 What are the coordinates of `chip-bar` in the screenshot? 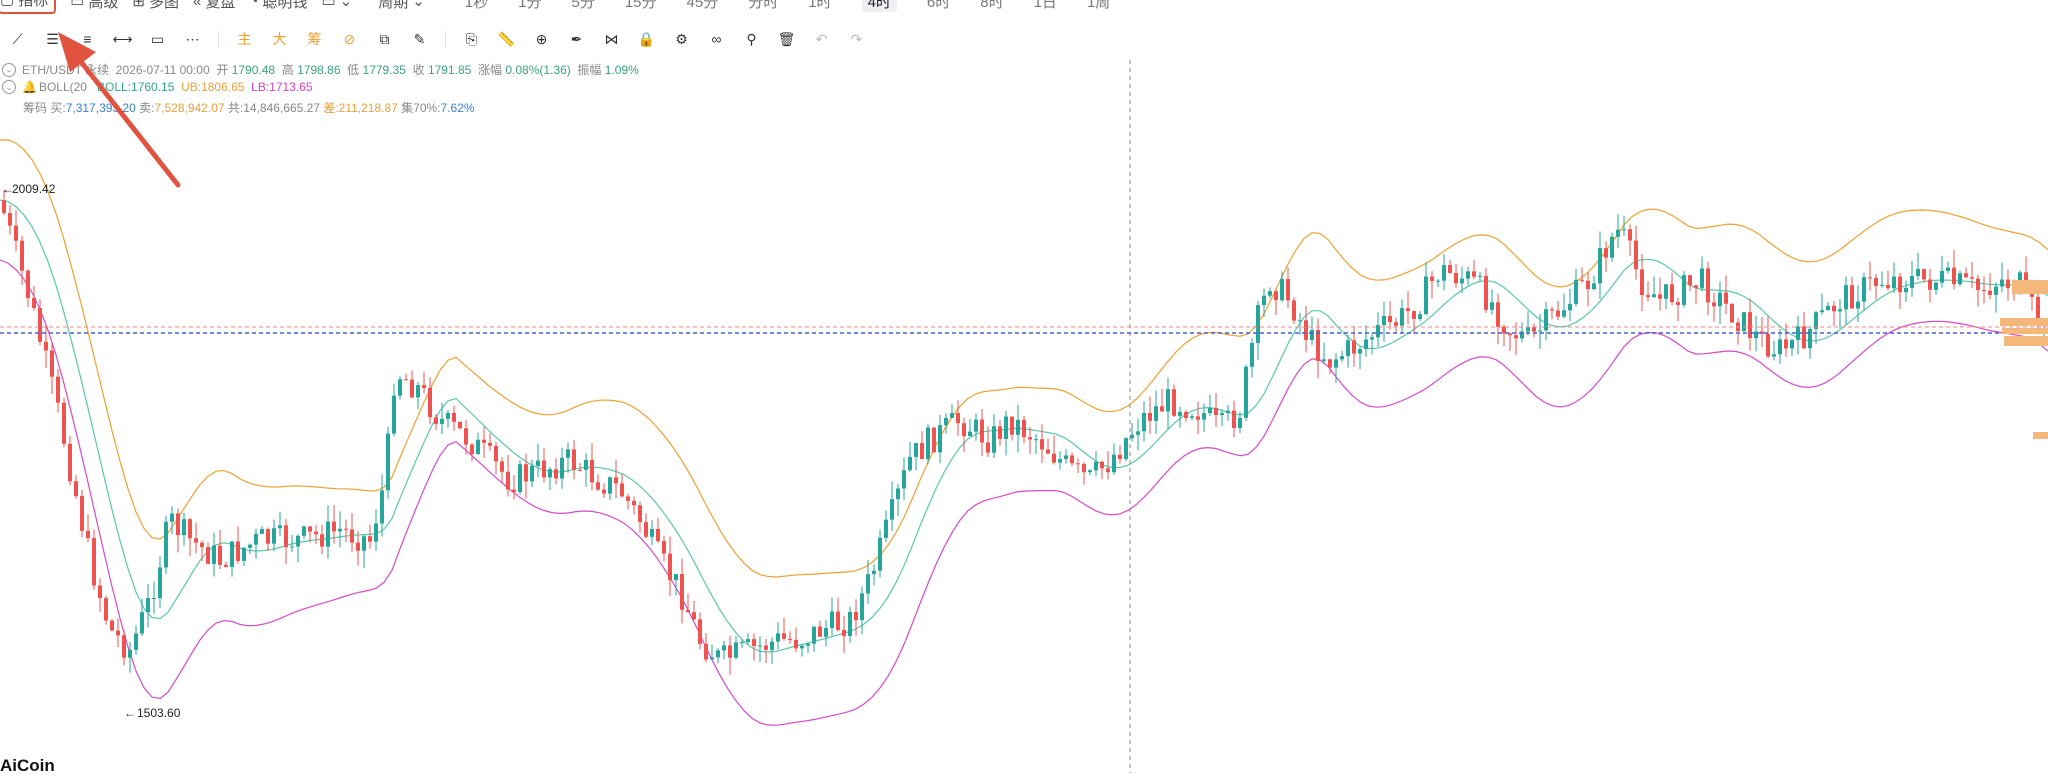 It's located at (2024, 322).